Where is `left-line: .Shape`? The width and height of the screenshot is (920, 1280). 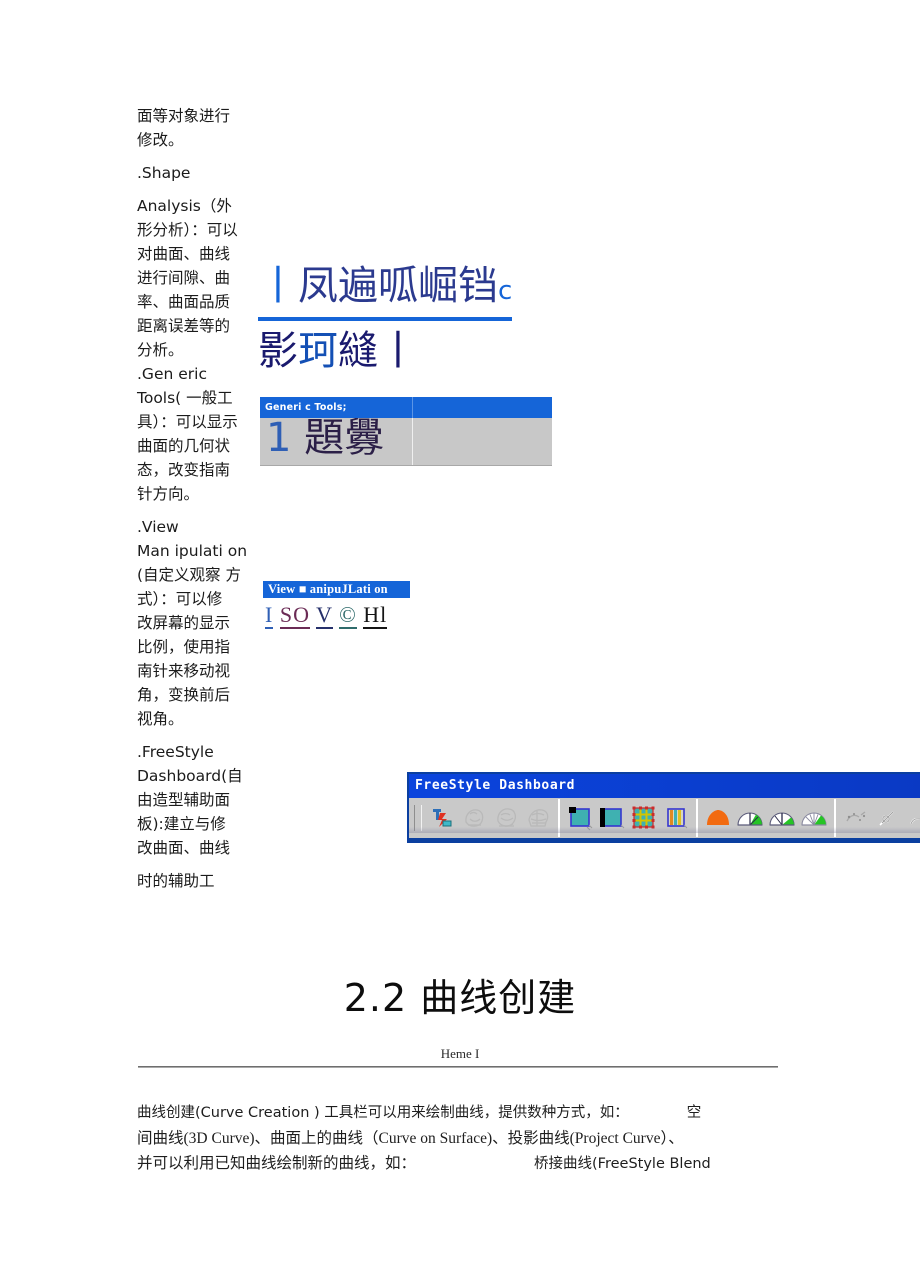
left-line: .Shape is located at coordinates (164, 173).